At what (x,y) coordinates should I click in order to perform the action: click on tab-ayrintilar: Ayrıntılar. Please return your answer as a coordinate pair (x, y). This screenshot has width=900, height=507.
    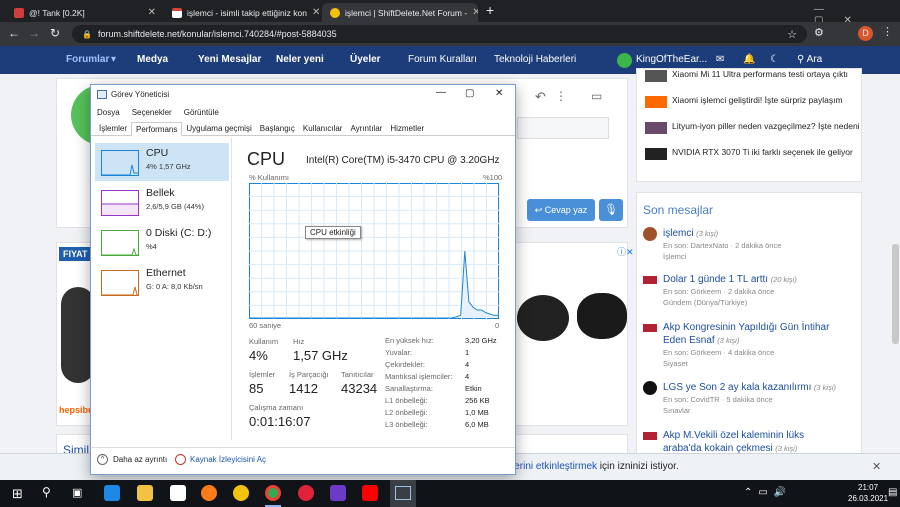
    Looking at the image, I should click on (366, 128).